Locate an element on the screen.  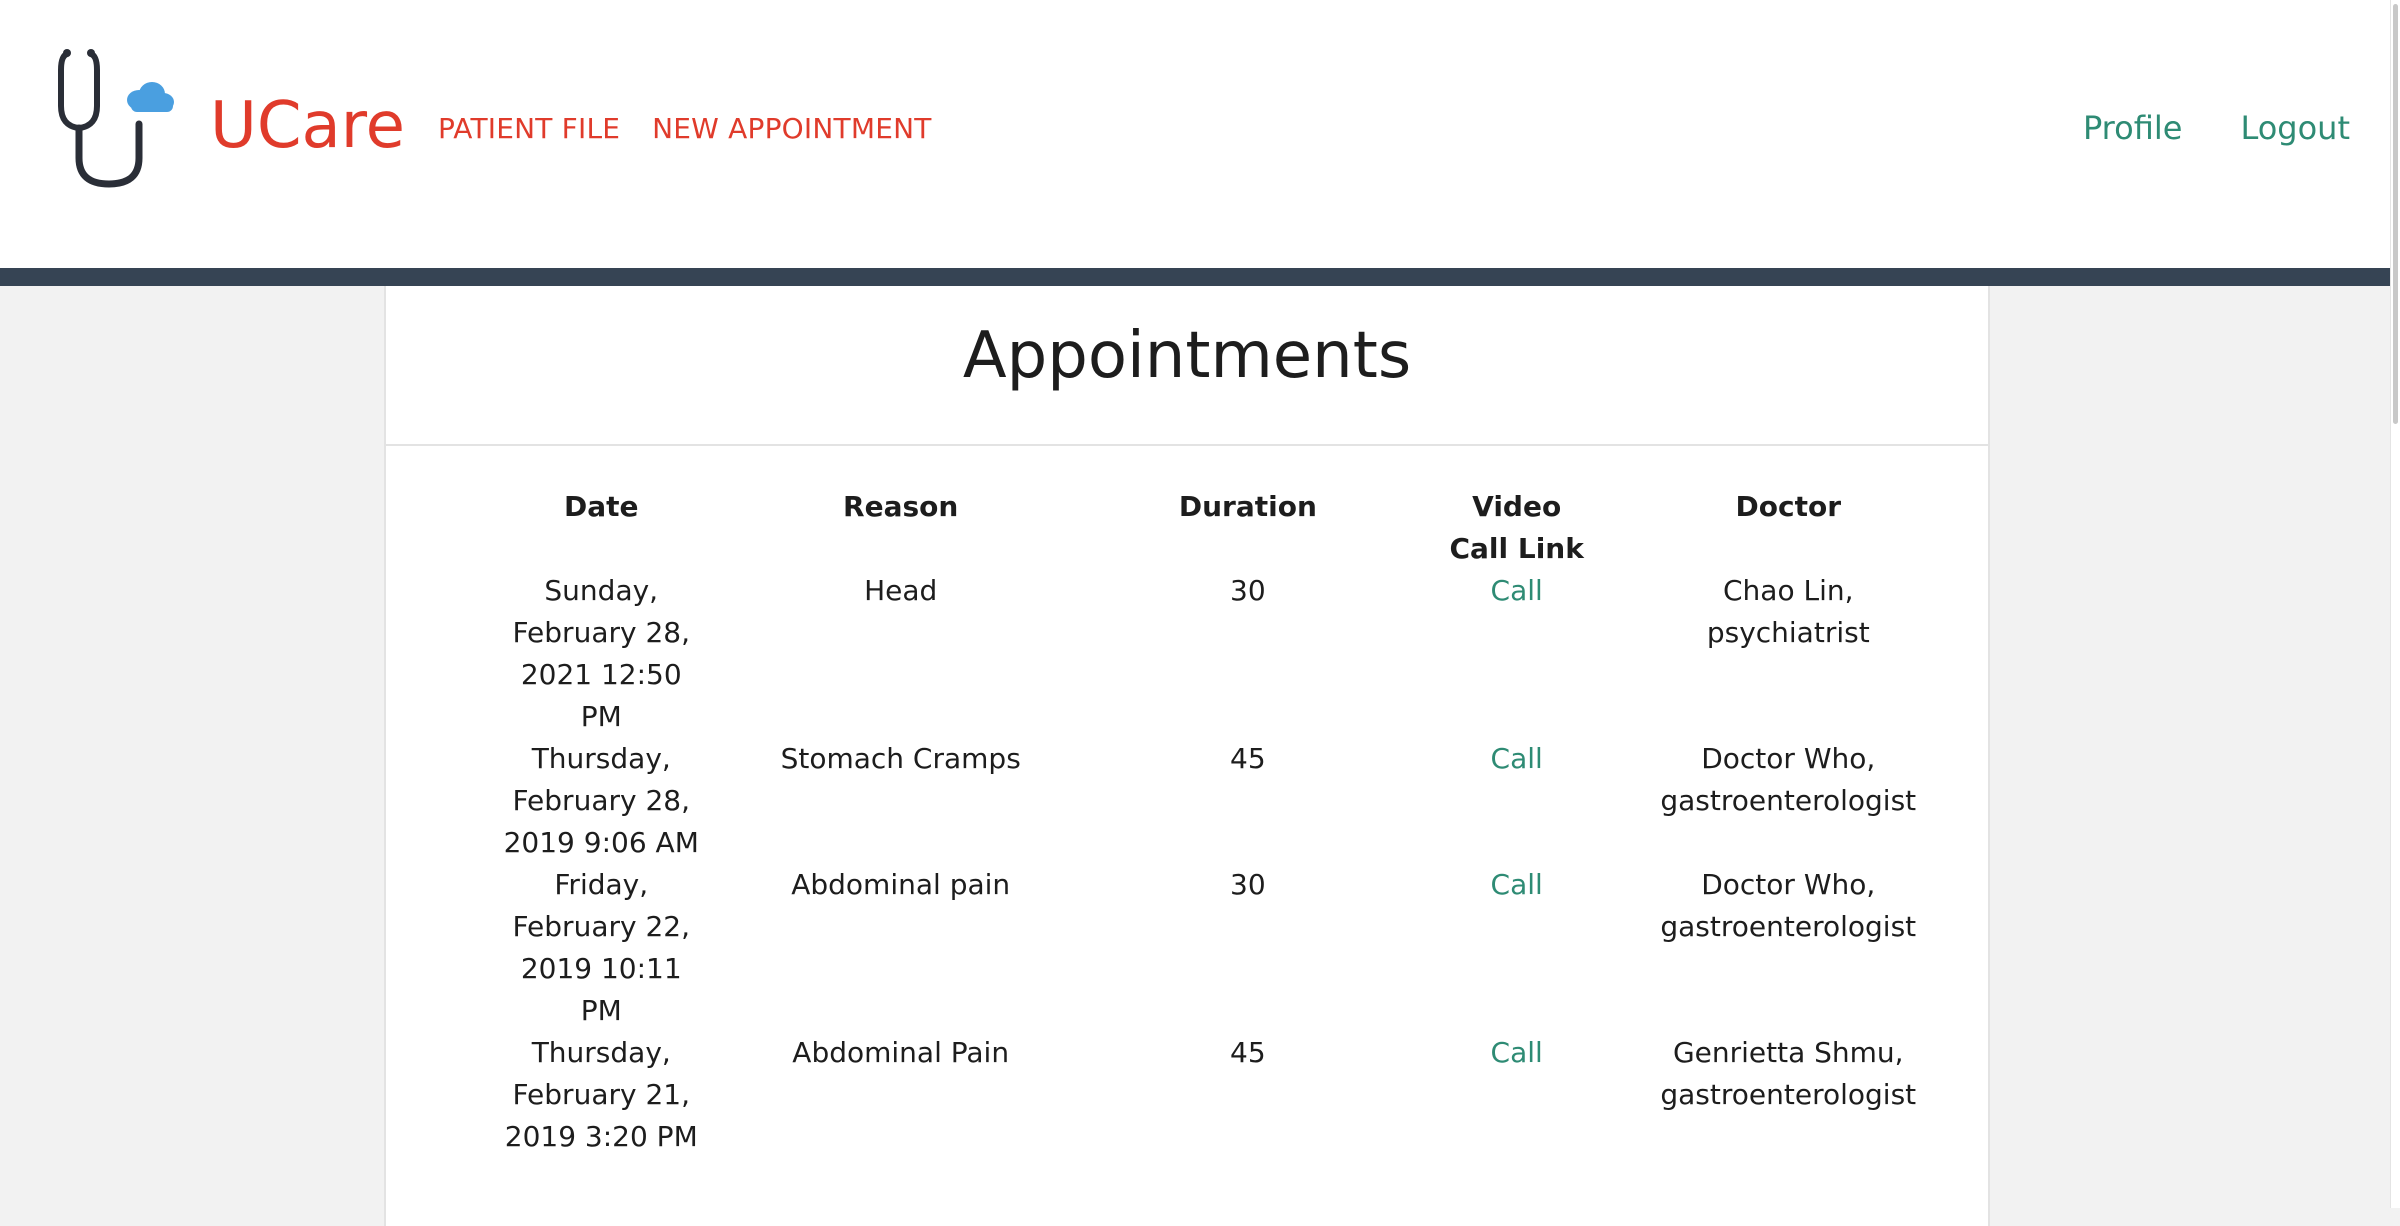
main-nav: PATIENT FILE NEW APPOINTMENT is located at coordinates (685, 129).